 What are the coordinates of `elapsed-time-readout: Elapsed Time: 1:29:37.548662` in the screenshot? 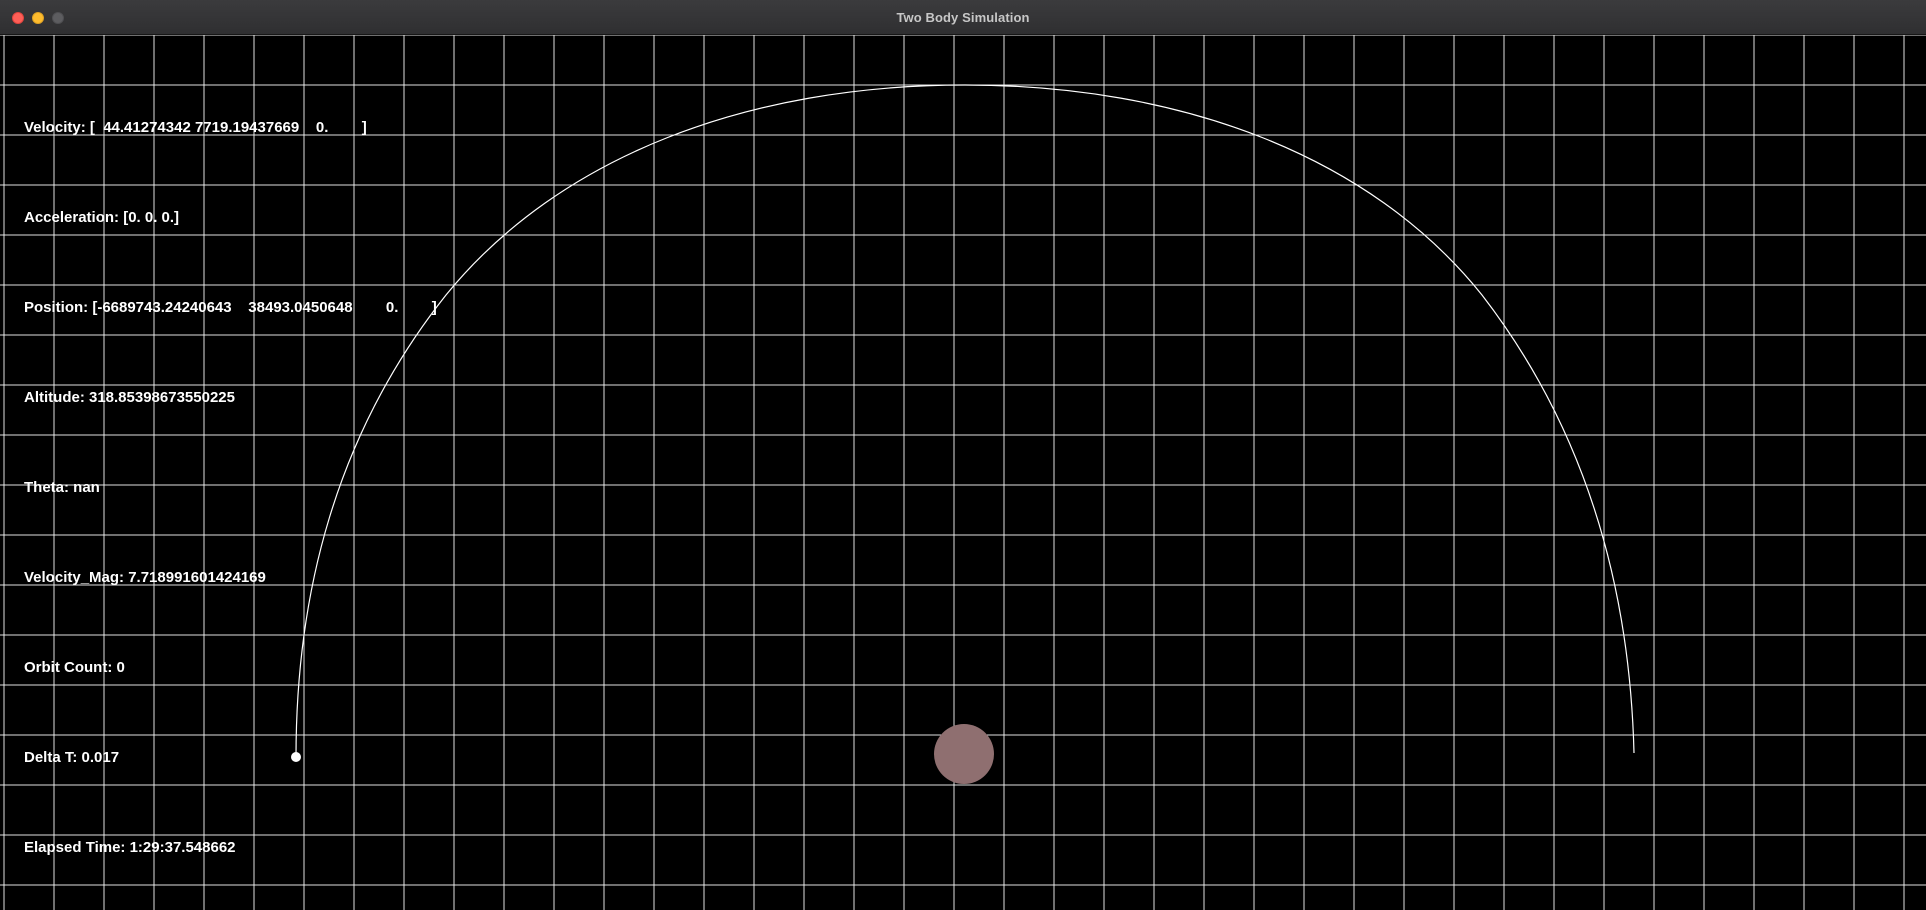 It's located at (130, 847).